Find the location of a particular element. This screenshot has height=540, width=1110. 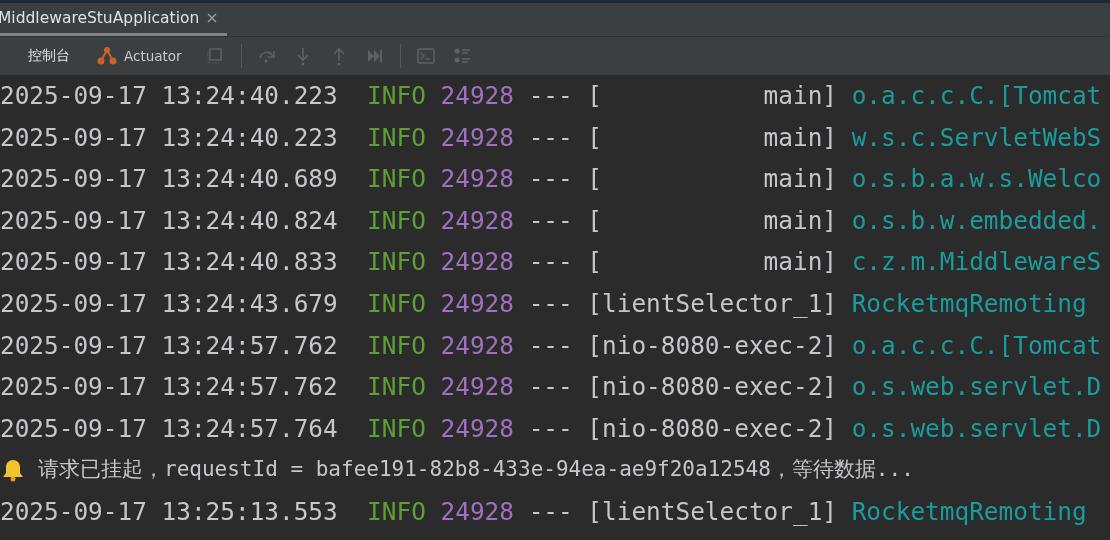

close-icon is located at coordinates (212, 18).